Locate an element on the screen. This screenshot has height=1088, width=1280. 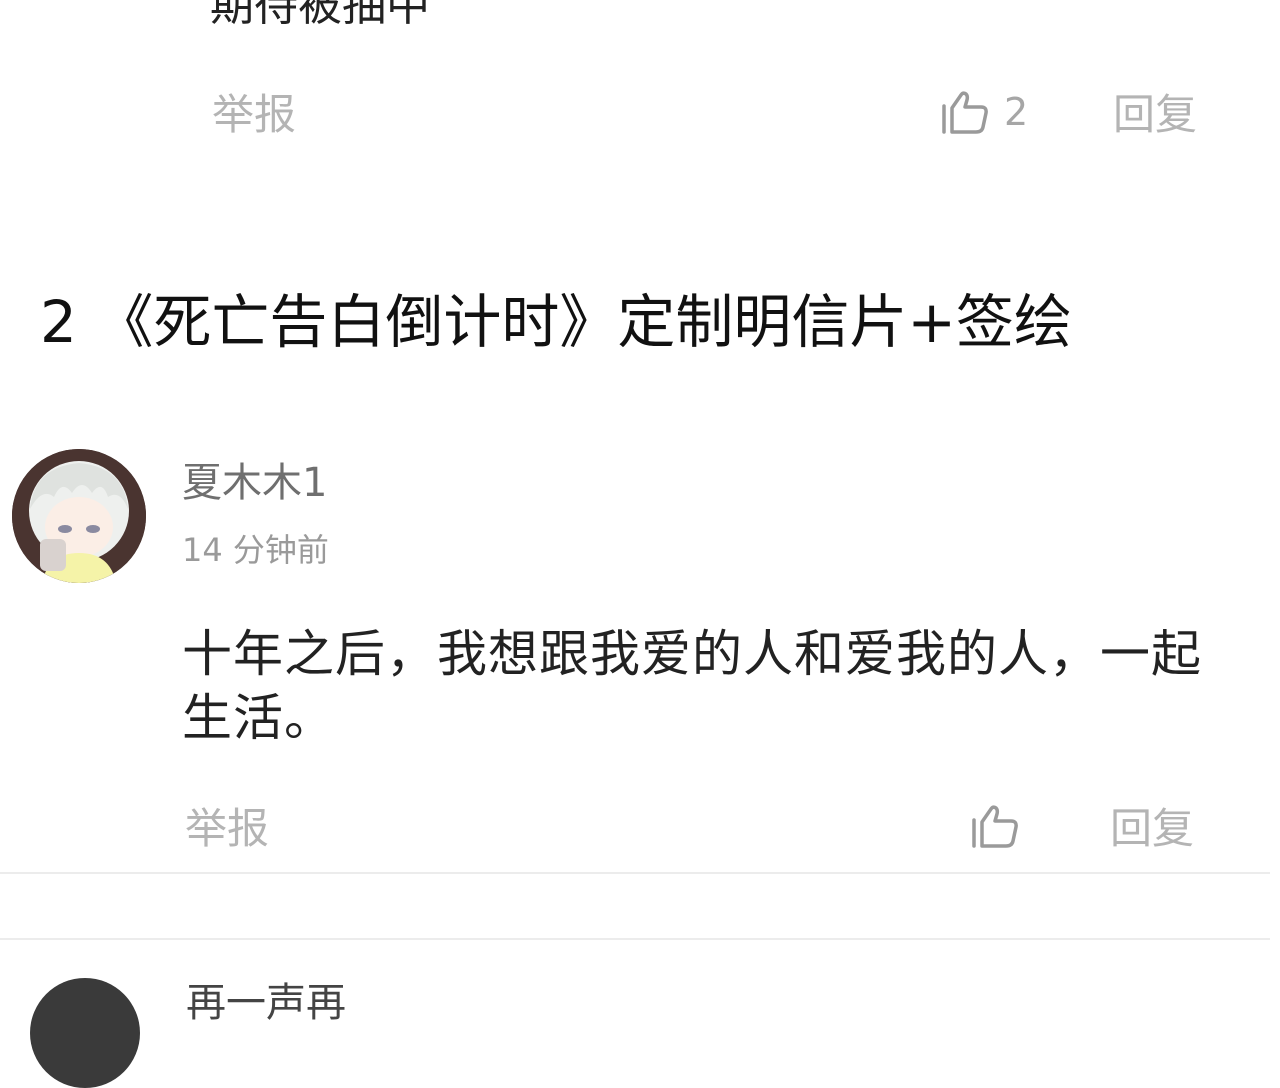
previous-reply-button: 回复 is located at coordinates (1155, 115).